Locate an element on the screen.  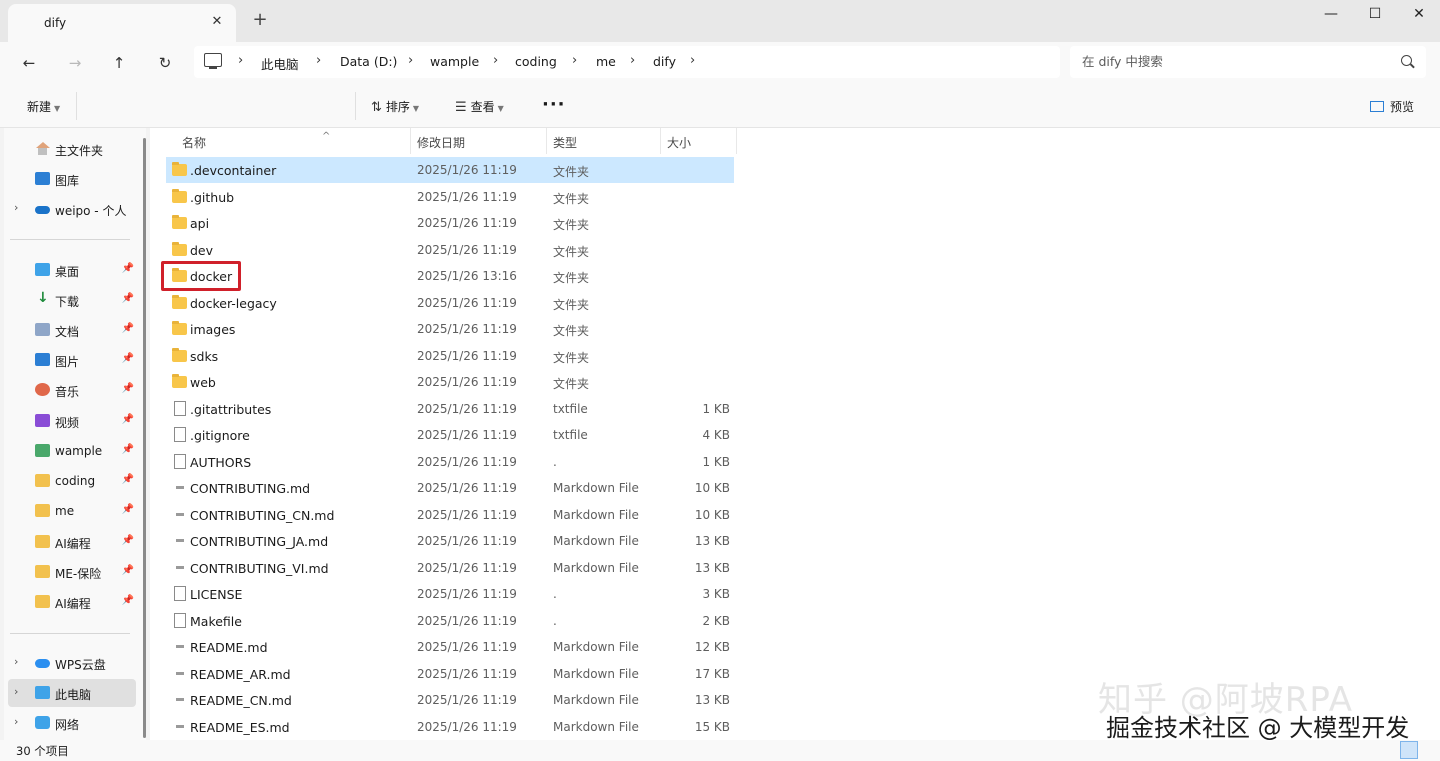
breadcrumb-this-pc: 此电脑 is located at coordinates (280, 63).